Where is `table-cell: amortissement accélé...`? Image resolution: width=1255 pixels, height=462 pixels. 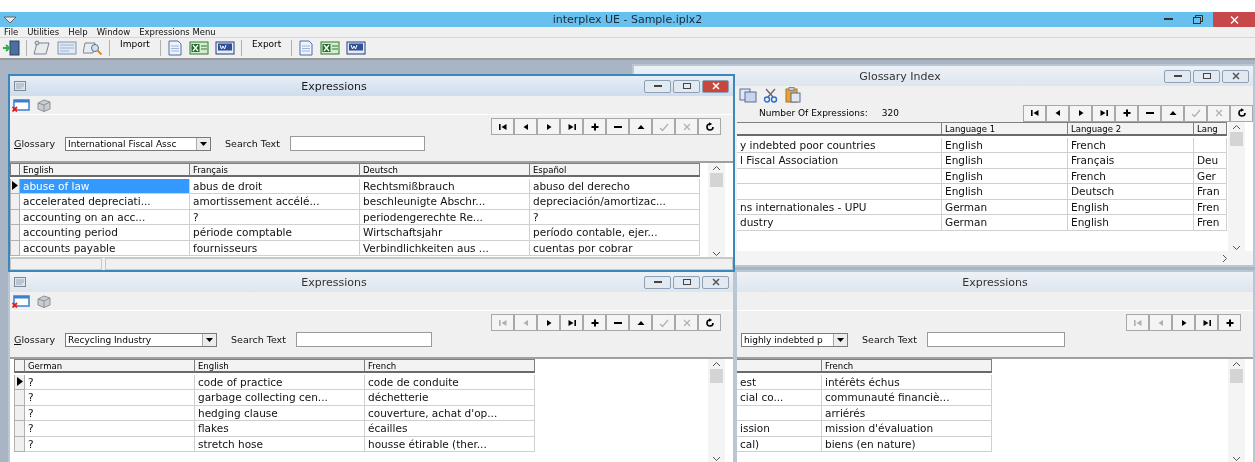
table-cell: amortissement accélé... is located at coordinates (275, 202).